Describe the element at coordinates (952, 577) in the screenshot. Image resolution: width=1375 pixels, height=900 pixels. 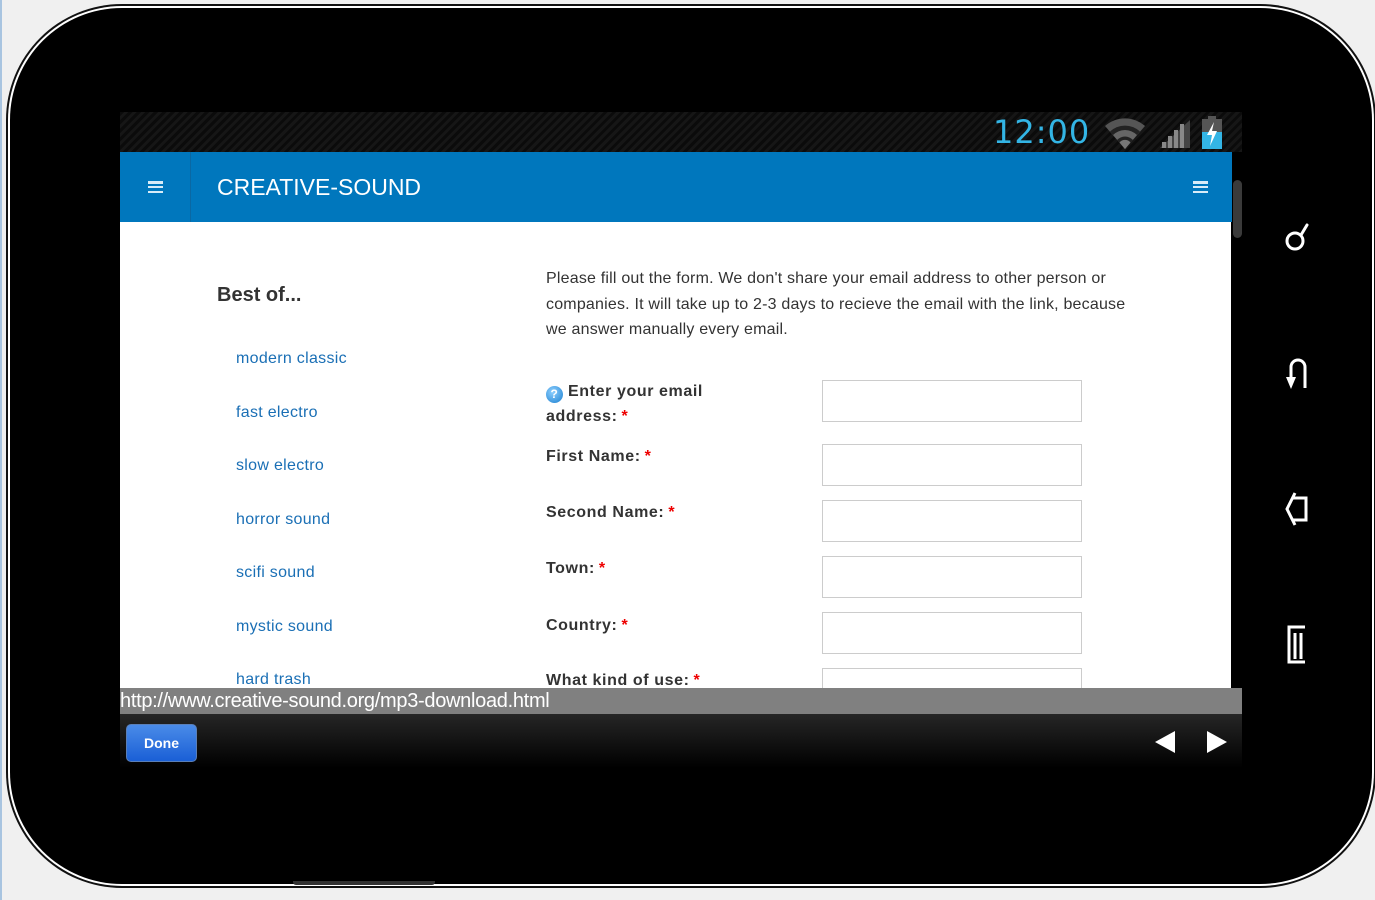
I see `town-field` at that location.